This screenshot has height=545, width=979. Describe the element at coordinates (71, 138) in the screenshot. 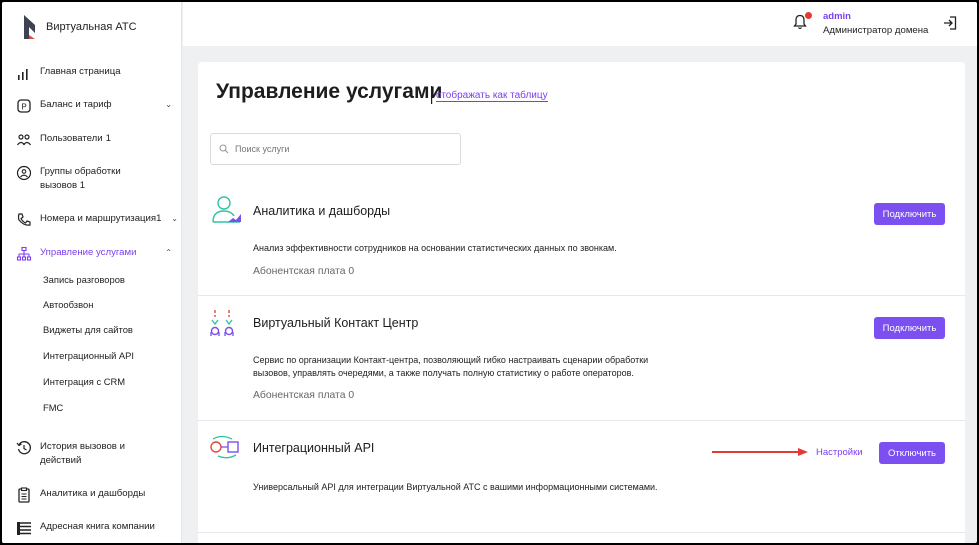

I see `sidebar-item-label: Пользователи` at that location.